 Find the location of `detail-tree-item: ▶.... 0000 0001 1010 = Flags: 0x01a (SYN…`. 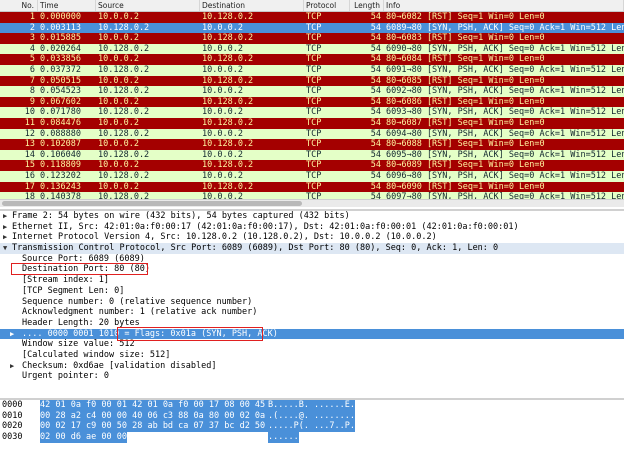

detail-tree-item: ▶.... 0000 0001 1010 = Flags: 0x01a (SYN… is located at coordinates (312, 334).